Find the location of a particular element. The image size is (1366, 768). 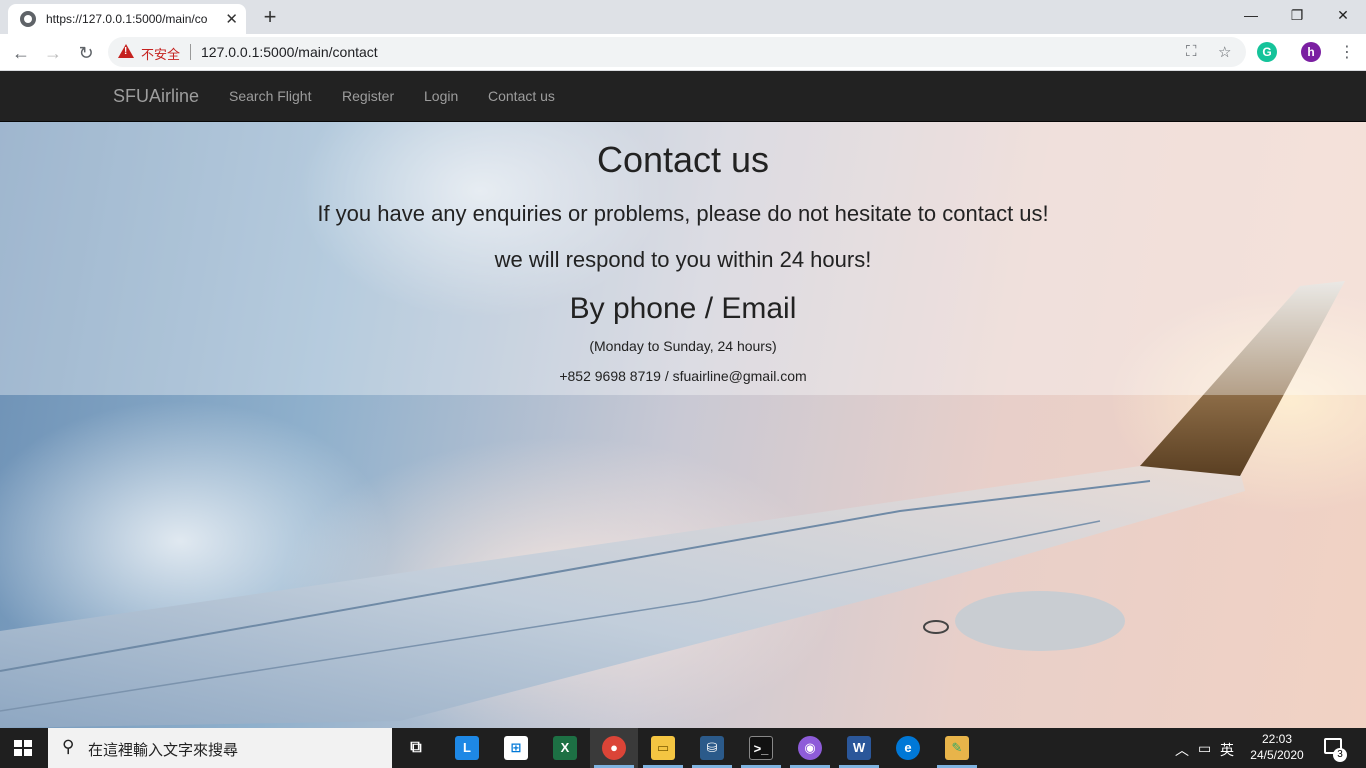

edge-icon: e is located at coordinates (908, 748).